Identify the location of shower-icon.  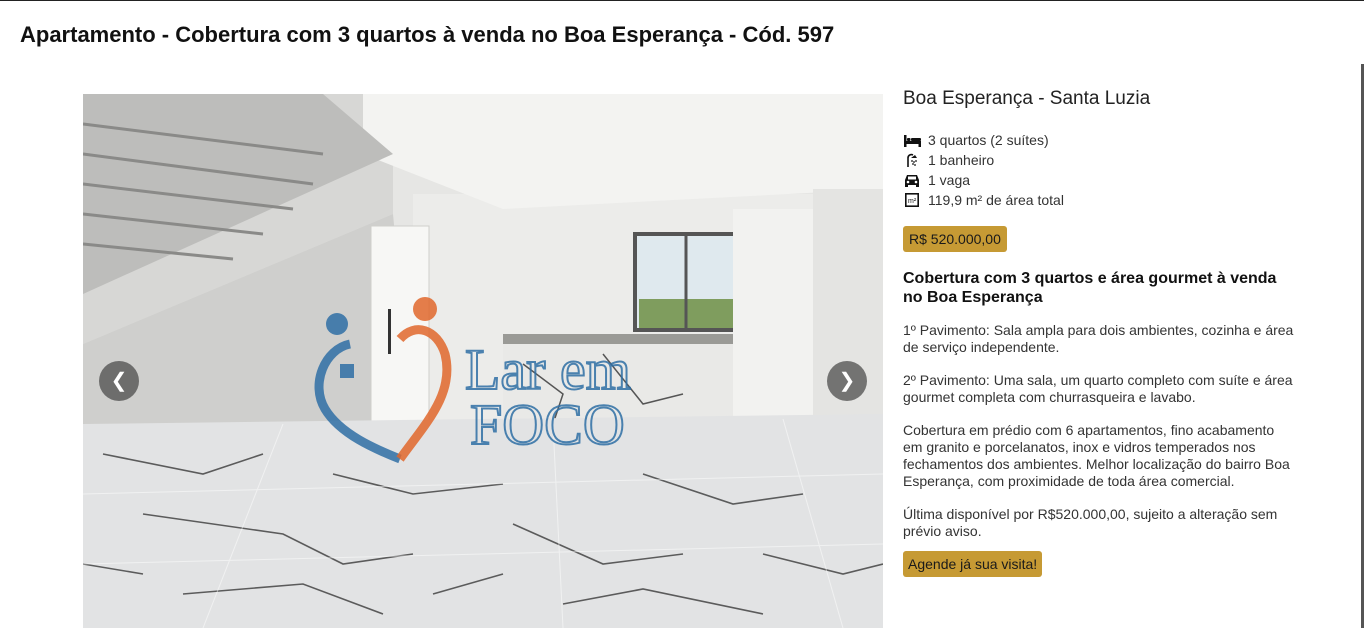
(912, 160).